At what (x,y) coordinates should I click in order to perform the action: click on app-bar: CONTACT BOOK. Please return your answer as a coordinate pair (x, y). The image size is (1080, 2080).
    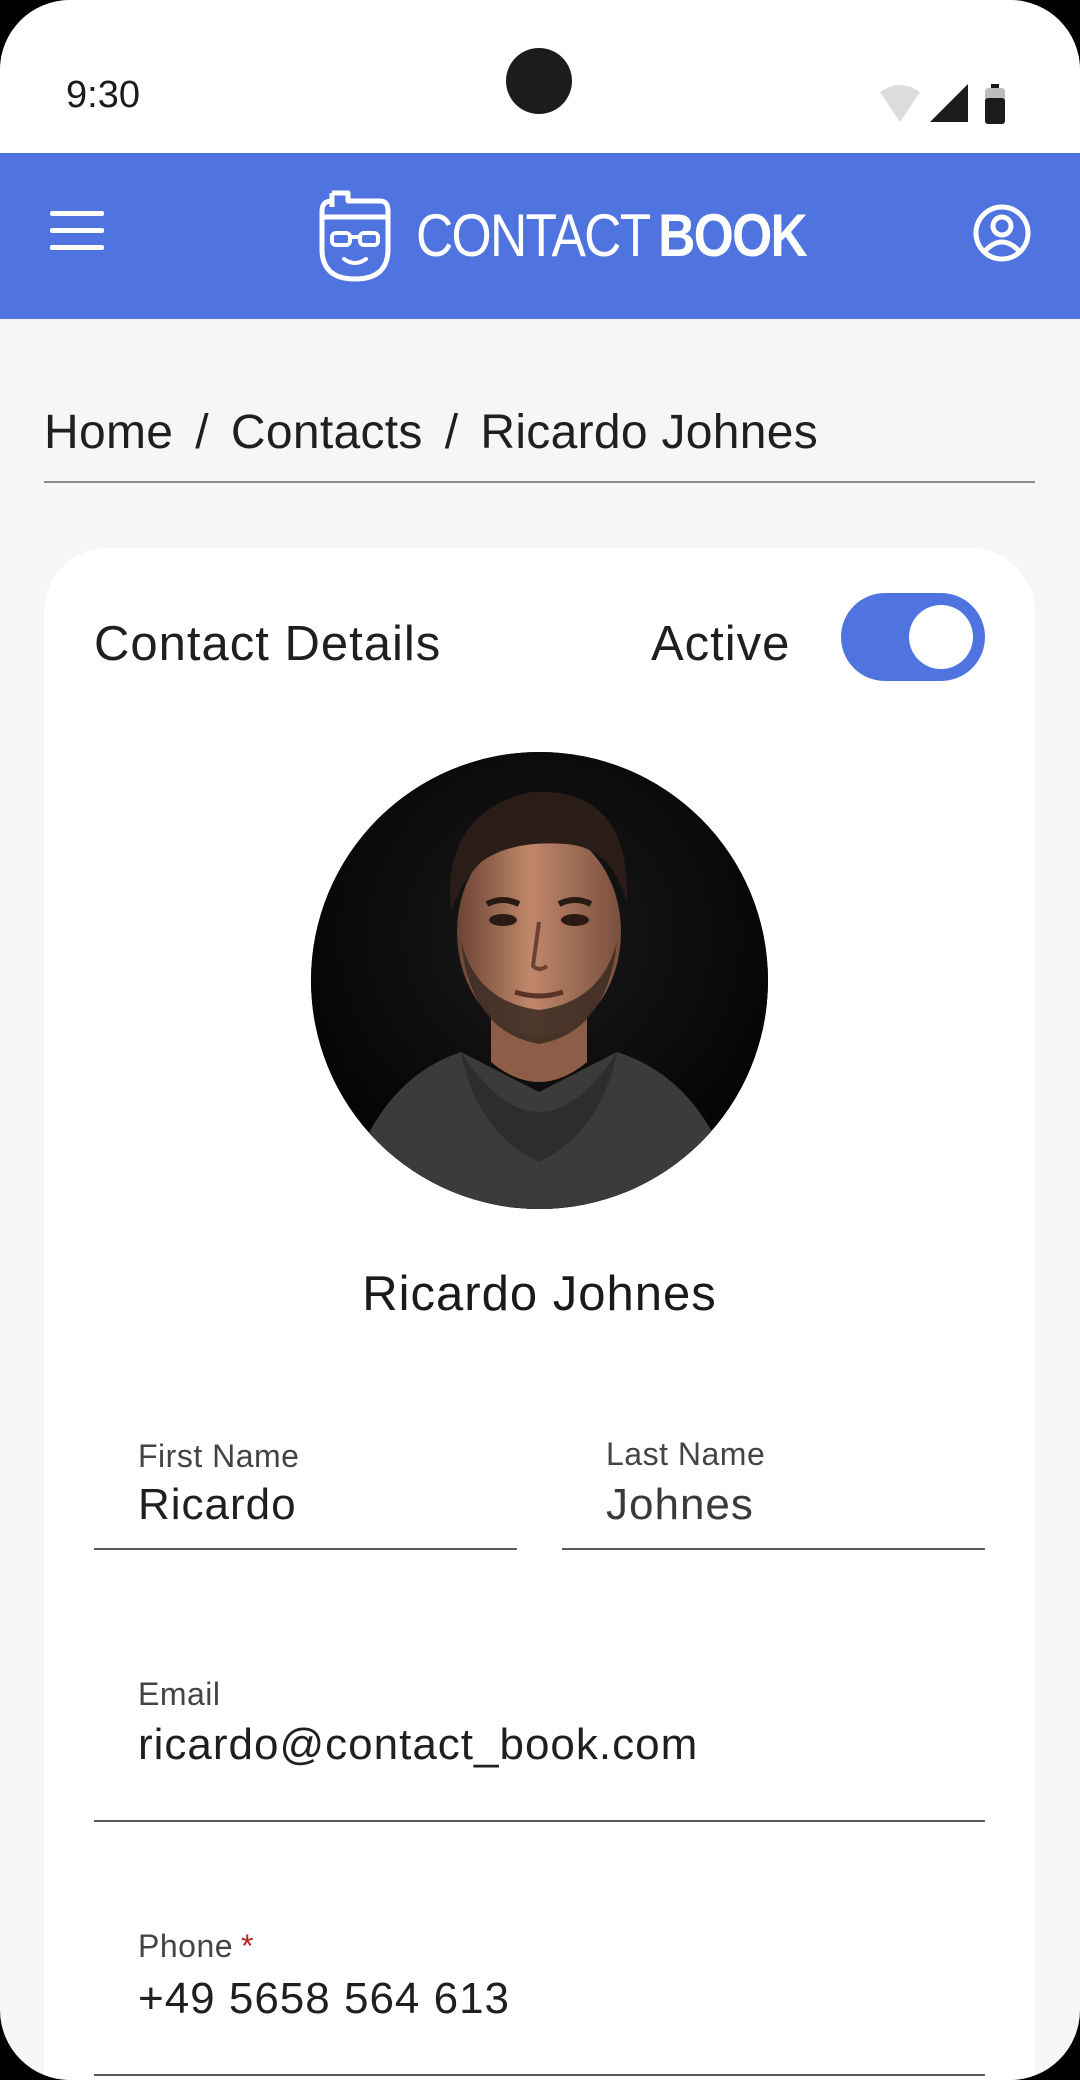
    Looking at the image, I should click on (540, 236).